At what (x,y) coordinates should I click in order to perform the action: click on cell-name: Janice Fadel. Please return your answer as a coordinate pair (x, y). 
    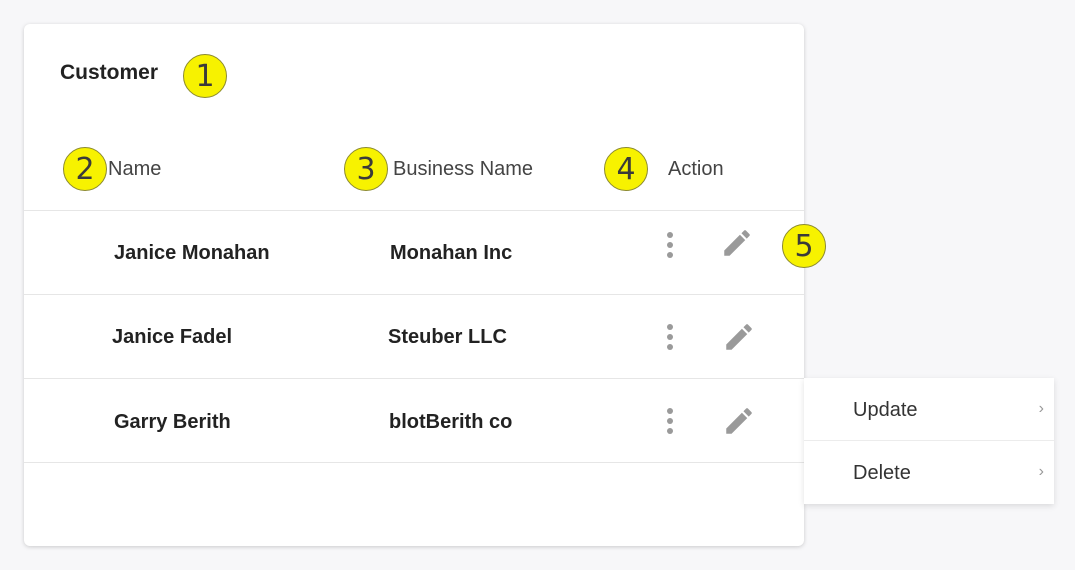
    Looking at the image, I should click on (172, 337).